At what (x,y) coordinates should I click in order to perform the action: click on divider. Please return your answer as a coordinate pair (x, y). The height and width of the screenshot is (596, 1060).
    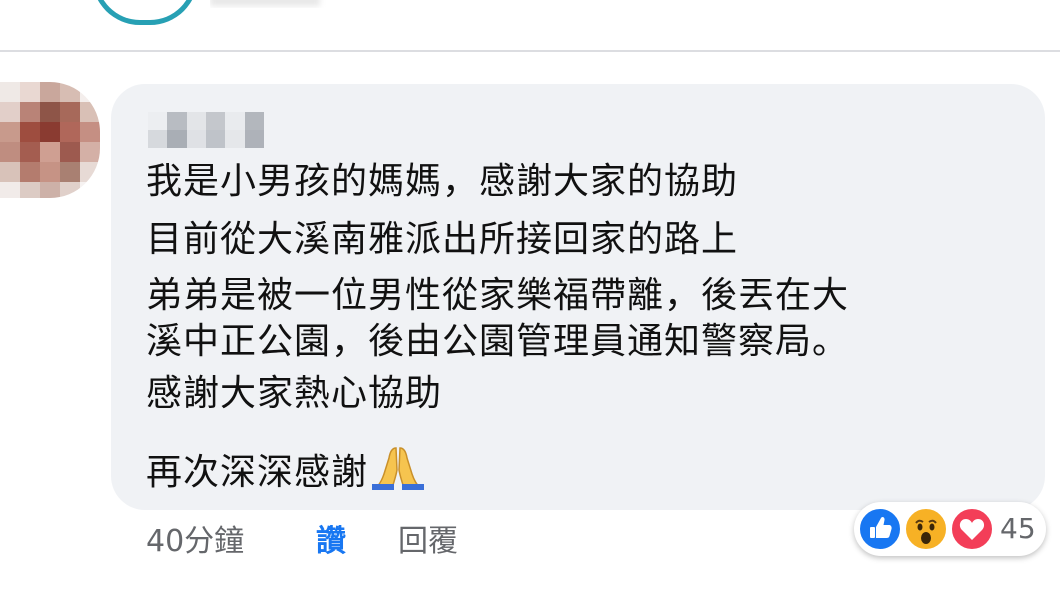
    Looking at the image, I should click on (530, 51).